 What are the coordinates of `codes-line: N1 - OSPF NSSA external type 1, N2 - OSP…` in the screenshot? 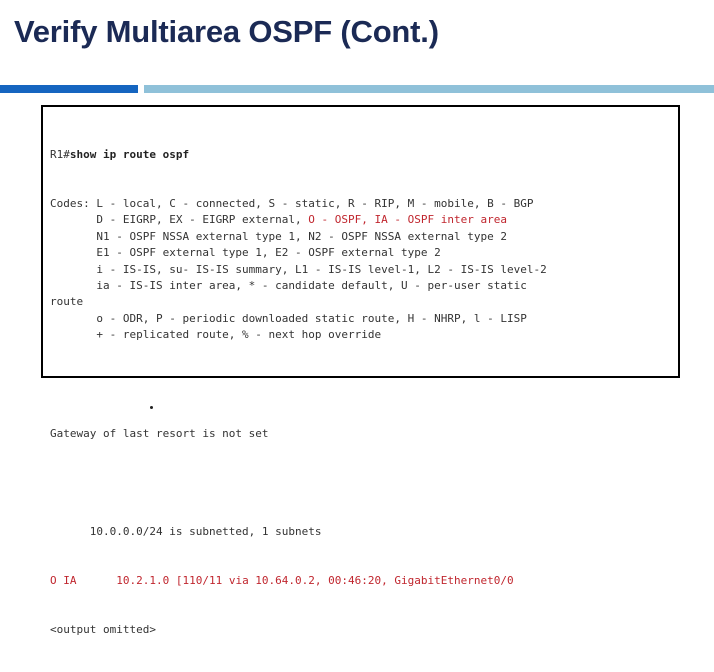 It's located at (298, 237).